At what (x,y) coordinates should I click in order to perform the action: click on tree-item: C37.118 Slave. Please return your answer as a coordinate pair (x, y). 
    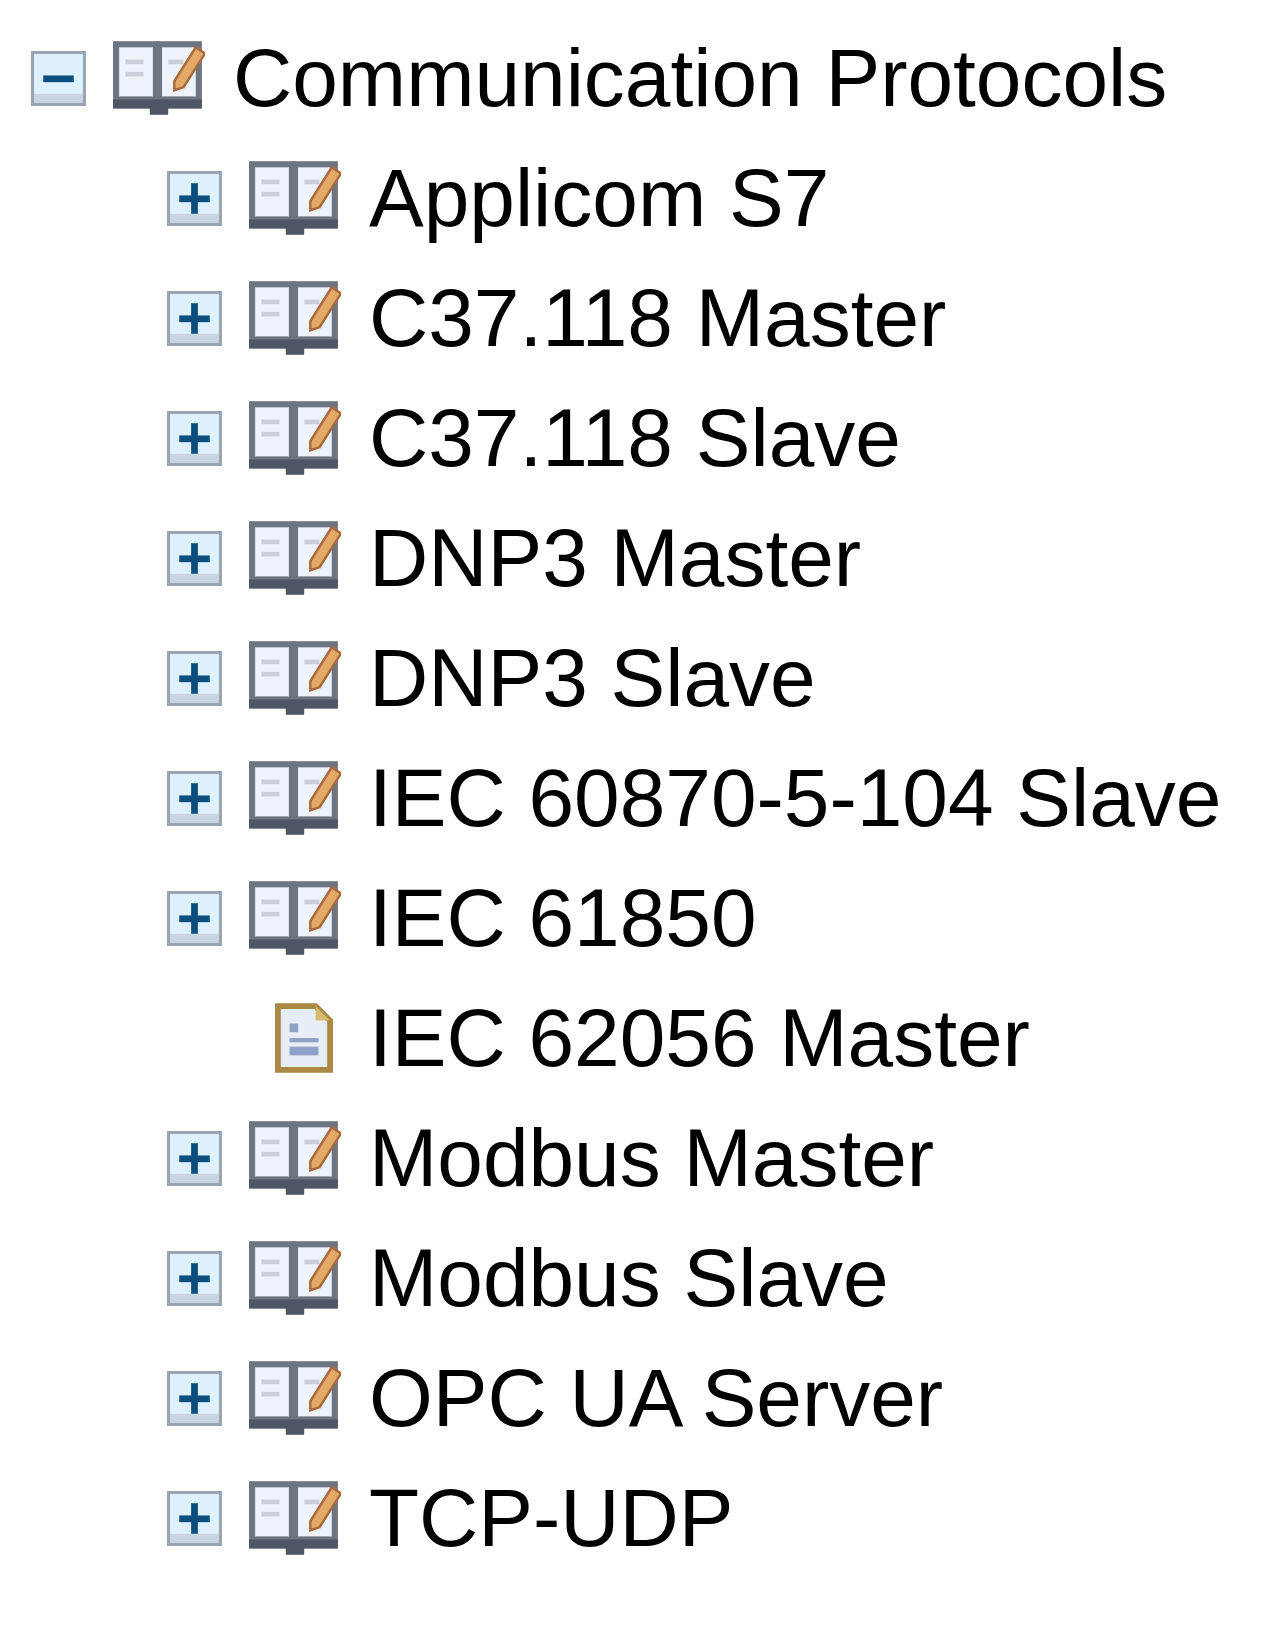
    Looking at the image, I should click on (635, 438).